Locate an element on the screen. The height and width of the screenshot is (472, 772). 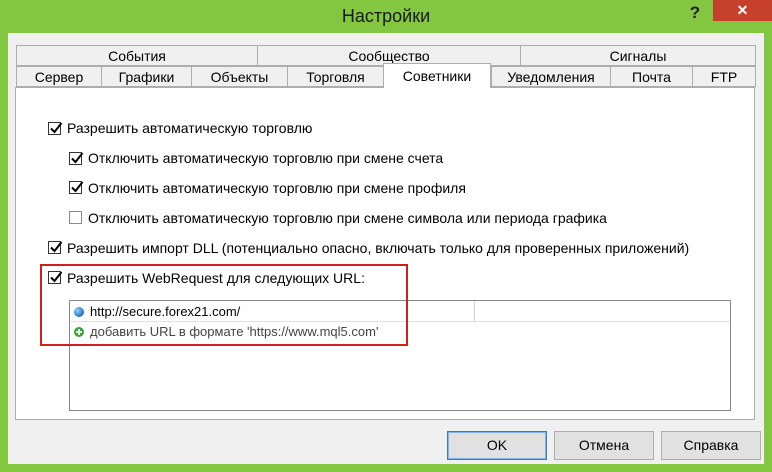
help-icon: ? is located at coordinates (695, 13).